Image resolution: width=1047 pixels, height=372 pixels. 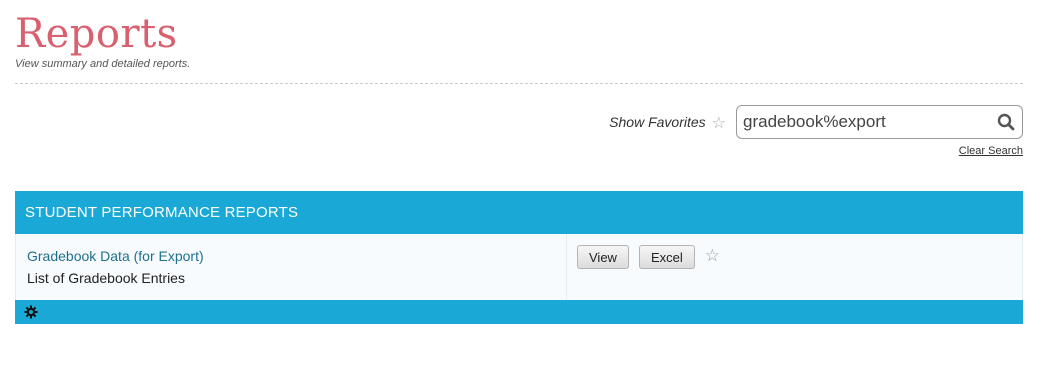 What do you see at coordinates (657, 122) in the screenshot?
I see `show-favorites-label: Show Favorites` at bounding box center [657, 122].